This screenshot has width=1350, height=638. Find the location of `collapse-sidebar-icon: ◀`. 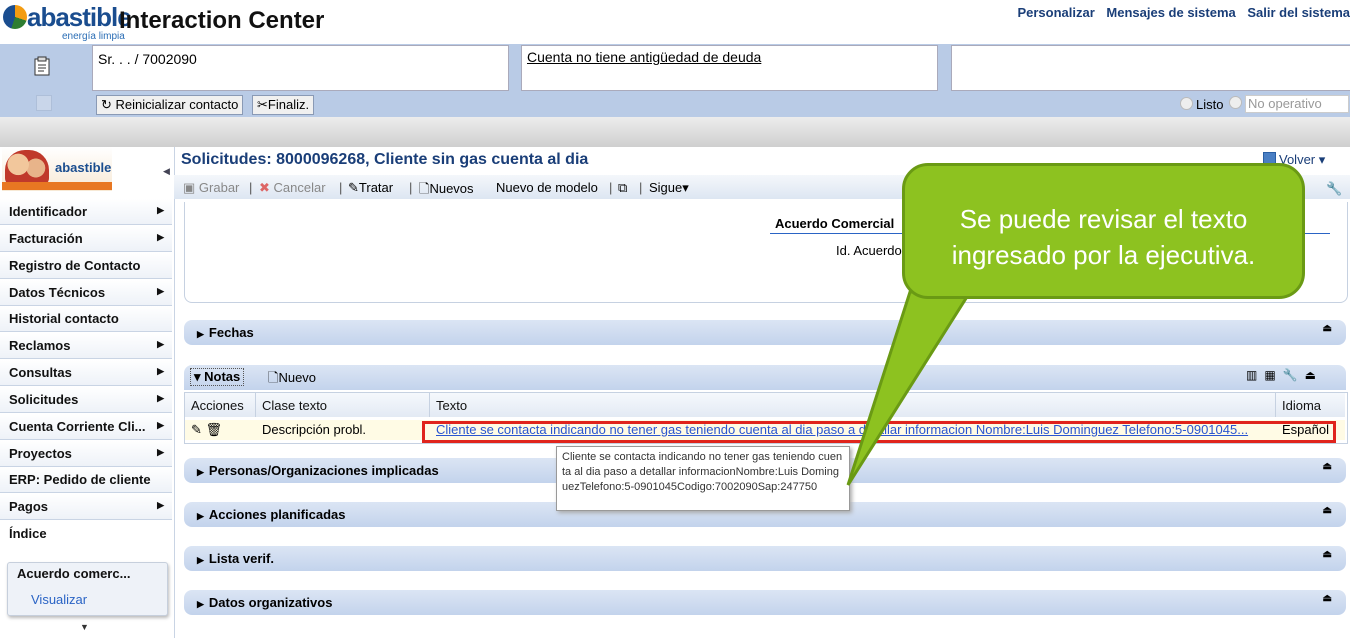

collapse-sidebar-icon: ◀ is located at coordinates (166, 171).